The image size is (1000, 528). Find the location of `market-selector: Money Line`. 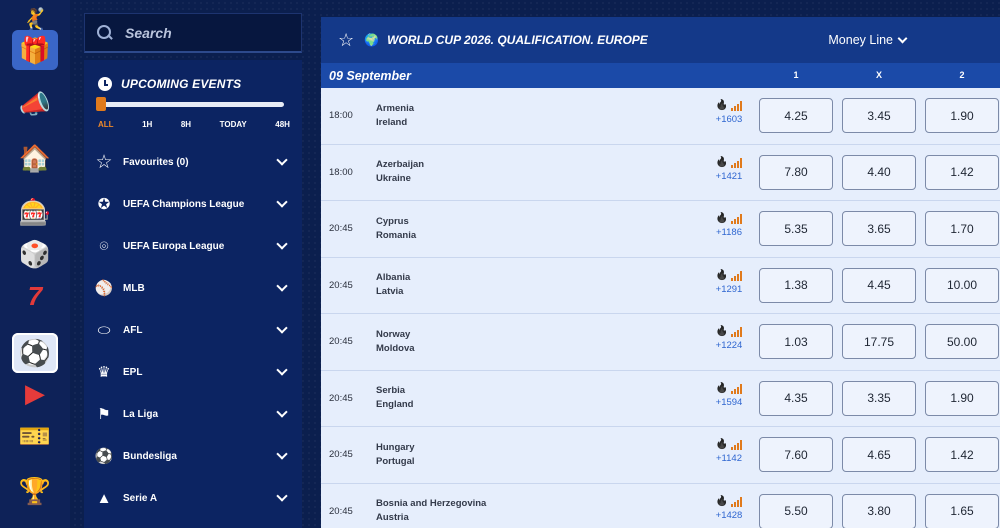

market-selector: Money Line is located at coordinates (870, 40).